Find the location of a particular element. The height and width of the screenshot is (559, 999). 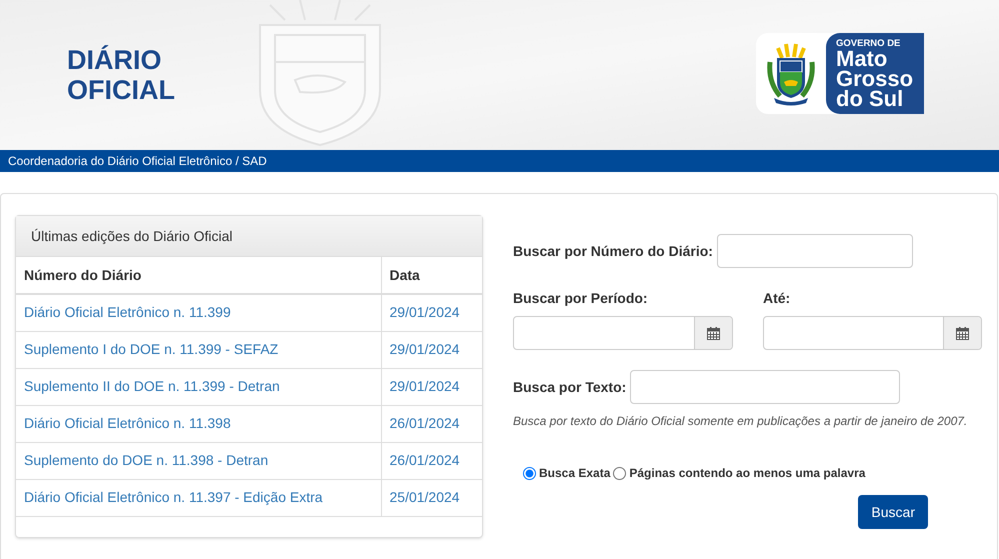

column-header: Data is located at coordinates (431, 275).